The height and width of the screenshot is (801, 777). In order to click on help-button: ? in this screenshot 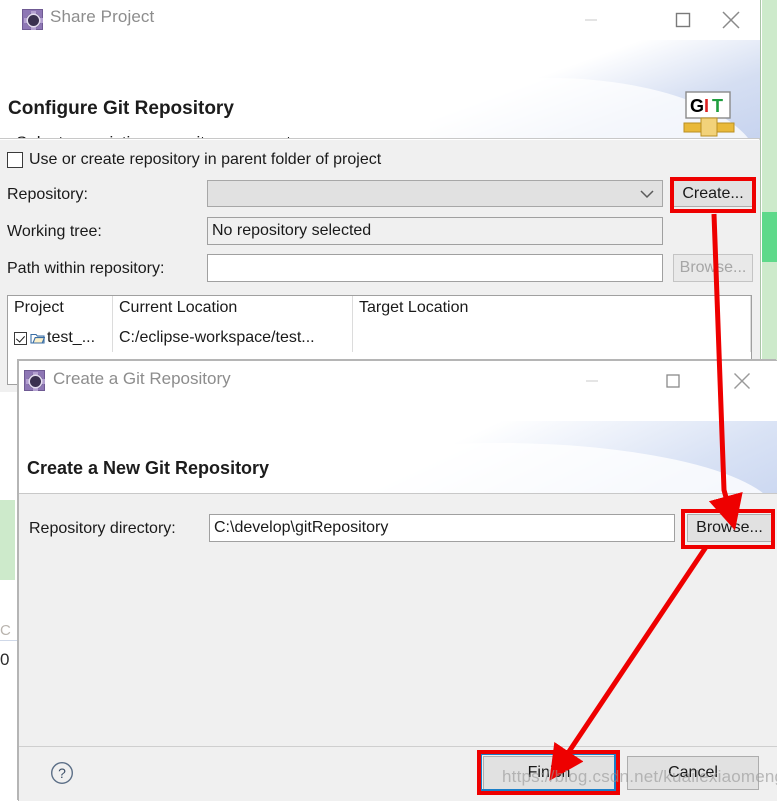, I will do `click(62, 773)`.